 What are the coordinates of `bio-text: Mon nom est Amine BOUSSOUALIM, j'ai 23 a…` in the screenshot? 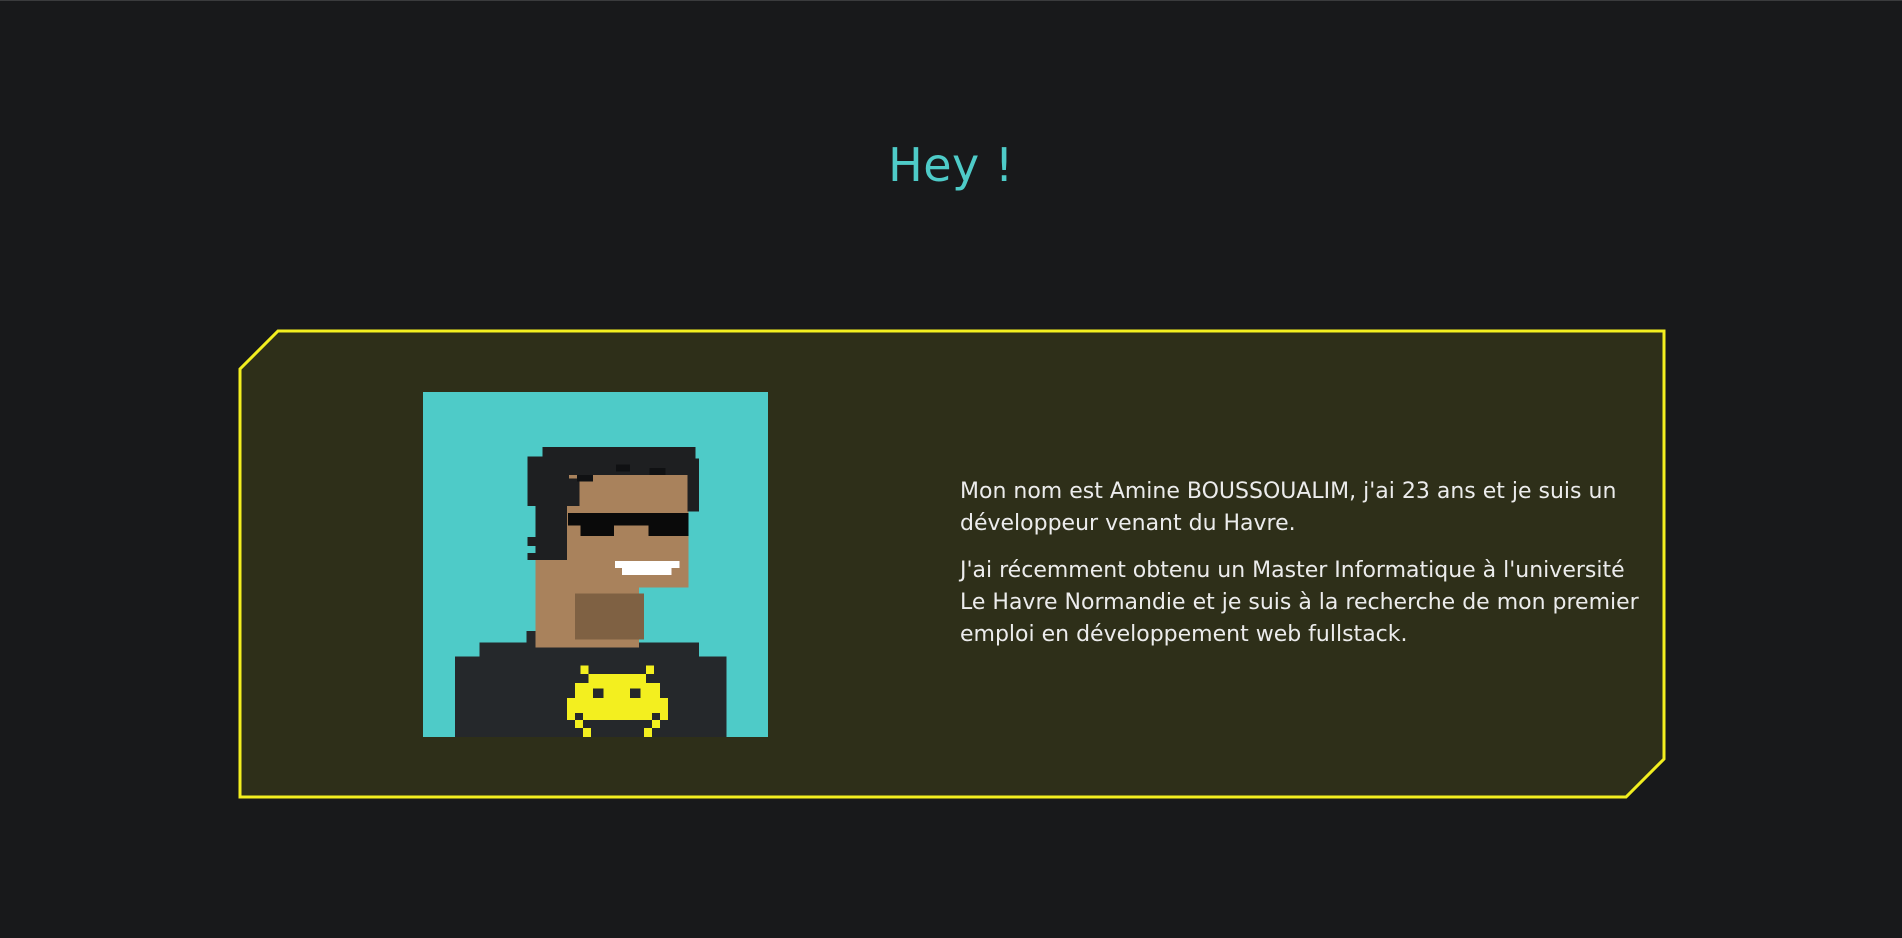 It's located at (1305, 571).